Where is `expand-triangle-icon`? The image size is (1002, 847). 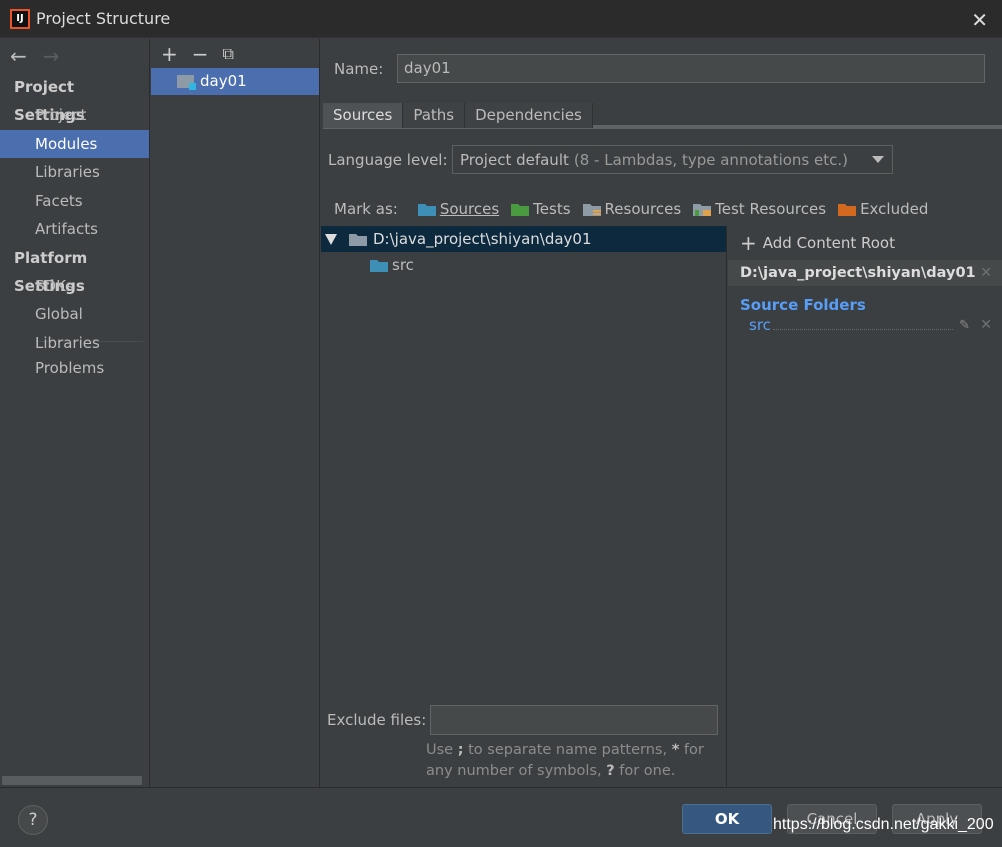 expand-triangle-icon is located at coordinates (331, 239).